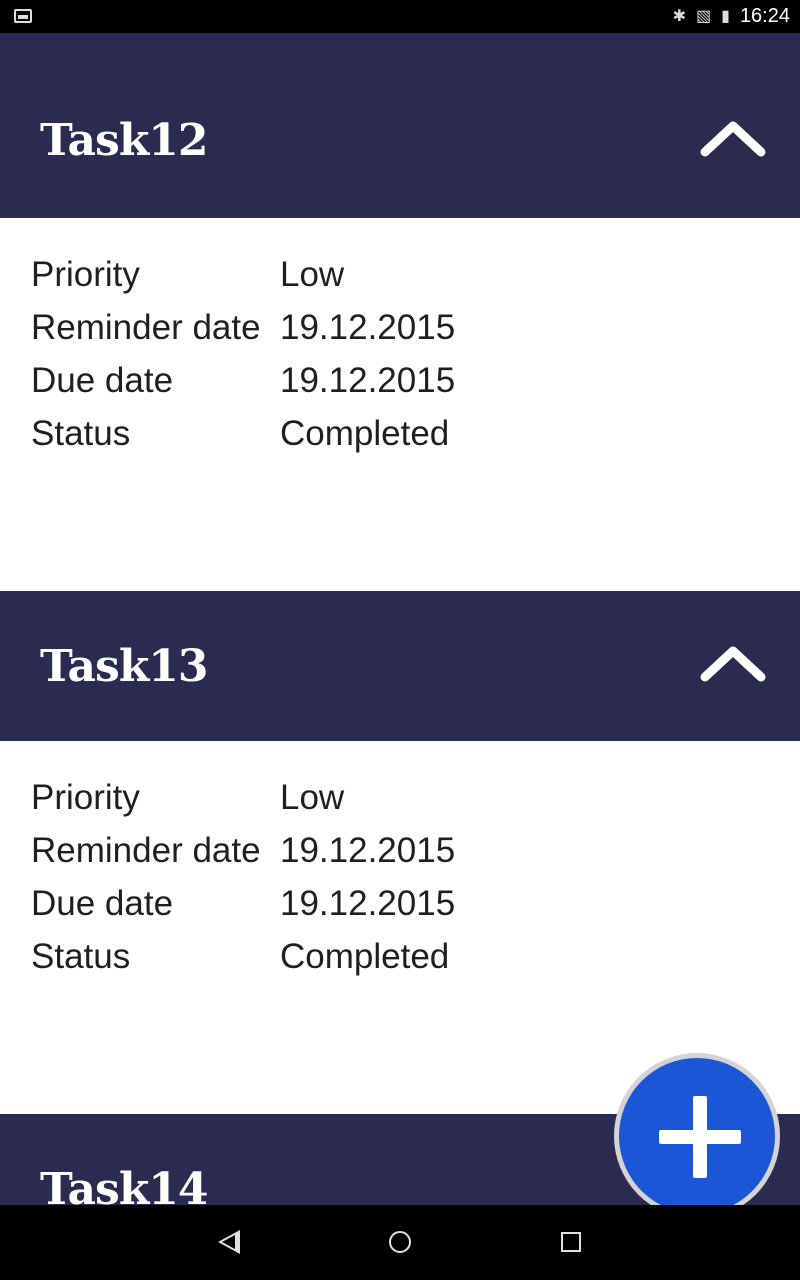  I want to click on status-time: 16:24, so click(764, 16).